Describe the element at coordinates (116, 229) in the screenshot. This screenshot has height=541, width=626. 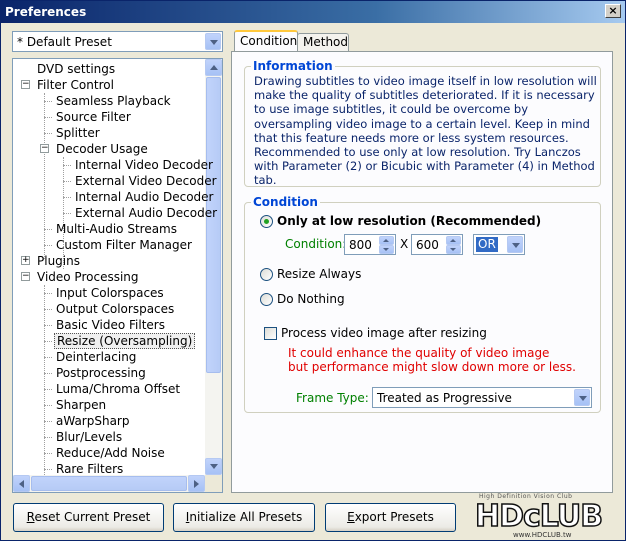
I see `tree-item: Multi-Audio Streams` at that location.